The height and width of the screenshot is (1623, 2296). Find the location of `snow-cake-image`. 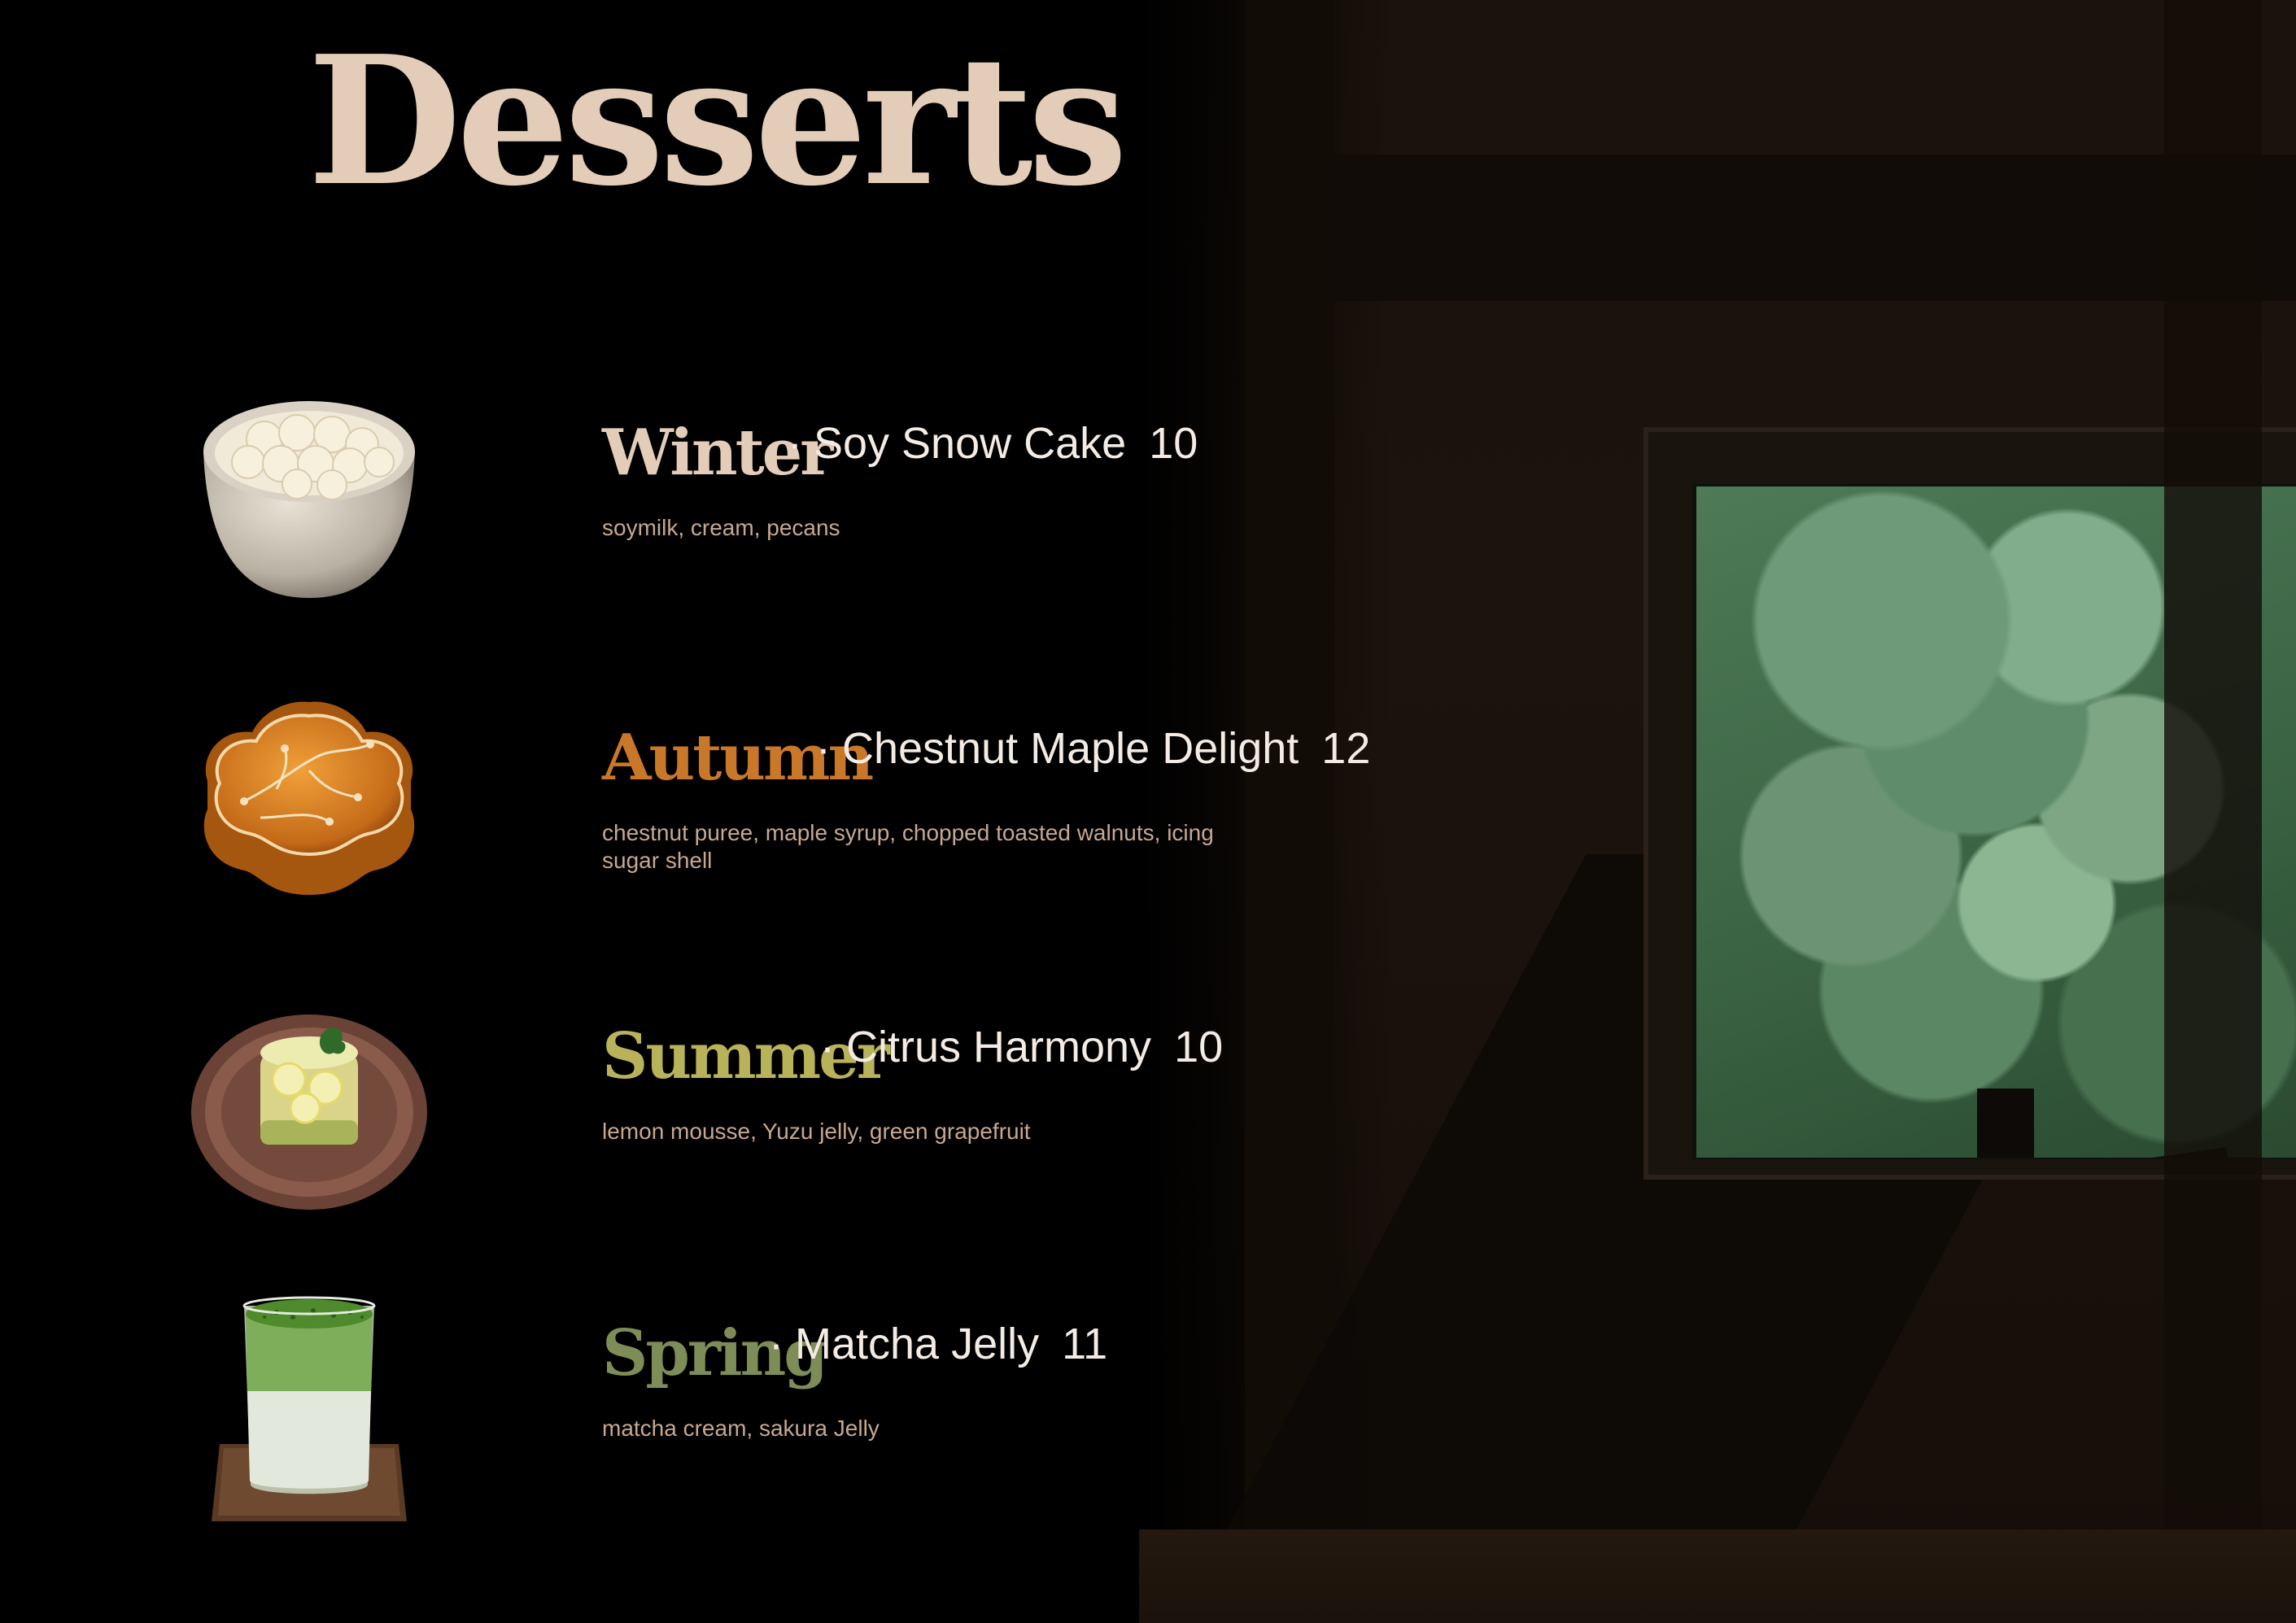

snow-cake-image is located at coordinates (309, 500).